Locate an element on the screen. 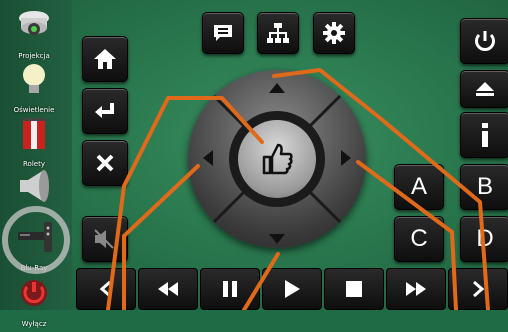  fast-forward-icon is located at coordinates (416, 289).